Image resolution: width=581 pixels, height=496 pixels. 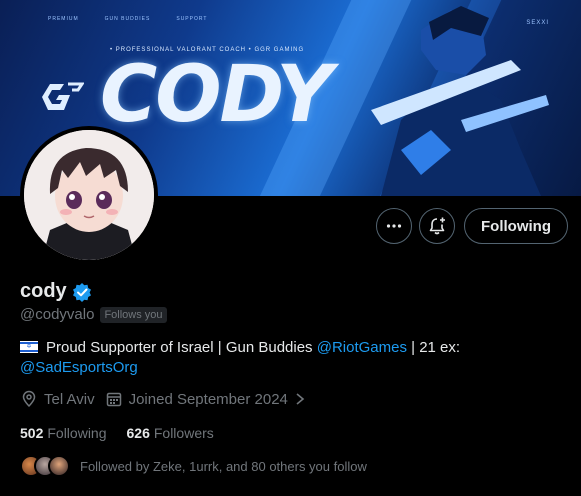 I want to click on joined-text: Joined September 2024, so click(x=208, y=399).